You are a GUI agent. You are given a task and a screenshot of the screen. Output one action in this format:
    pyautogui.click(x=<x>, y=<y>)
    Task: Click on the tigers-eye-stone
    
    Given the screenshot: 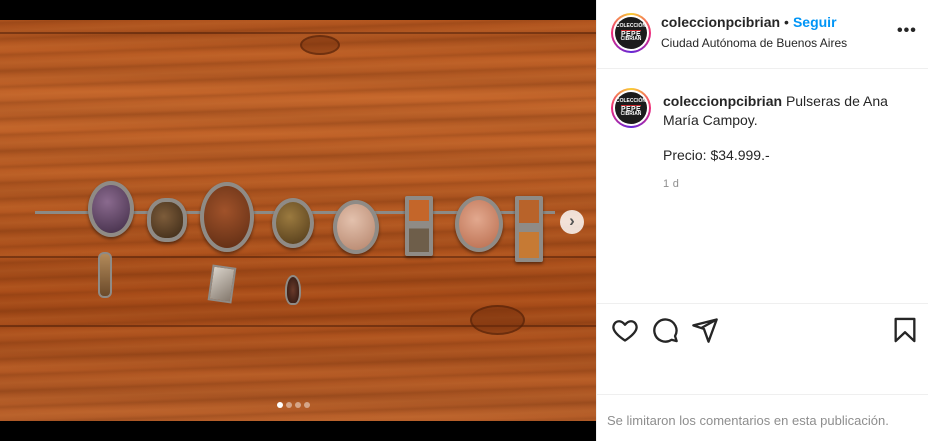 What is the action you would take?
    pyautogui.click(x=293, y=223)
    